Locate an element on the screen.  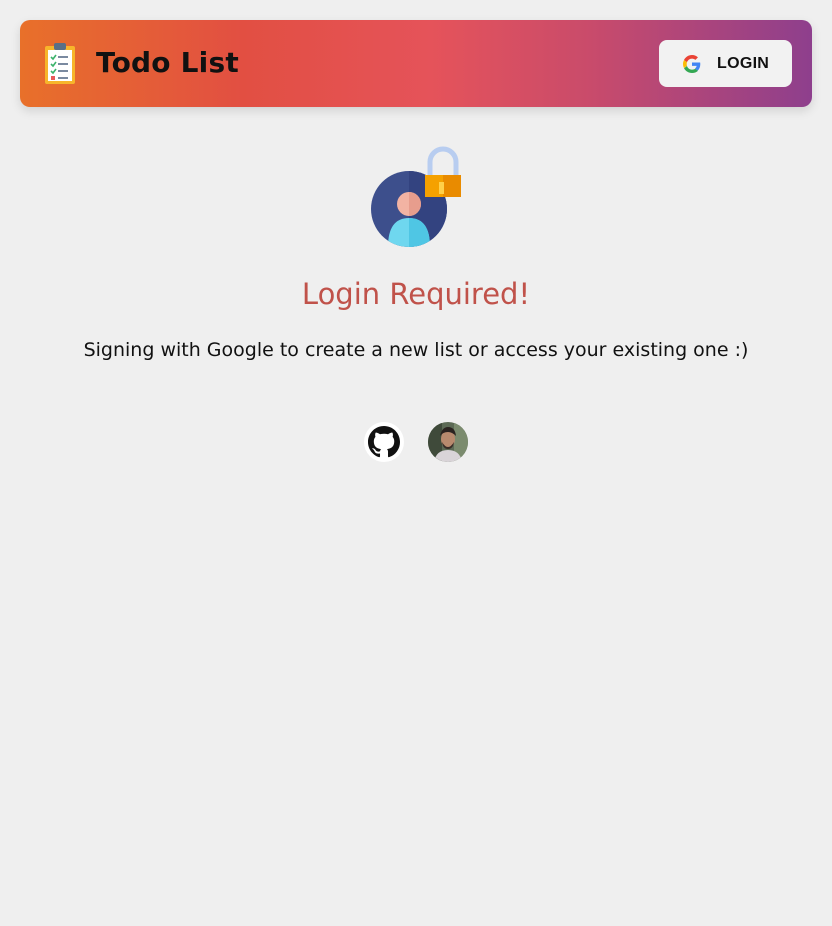
avatar-photo is located at coordinates (448, 442).